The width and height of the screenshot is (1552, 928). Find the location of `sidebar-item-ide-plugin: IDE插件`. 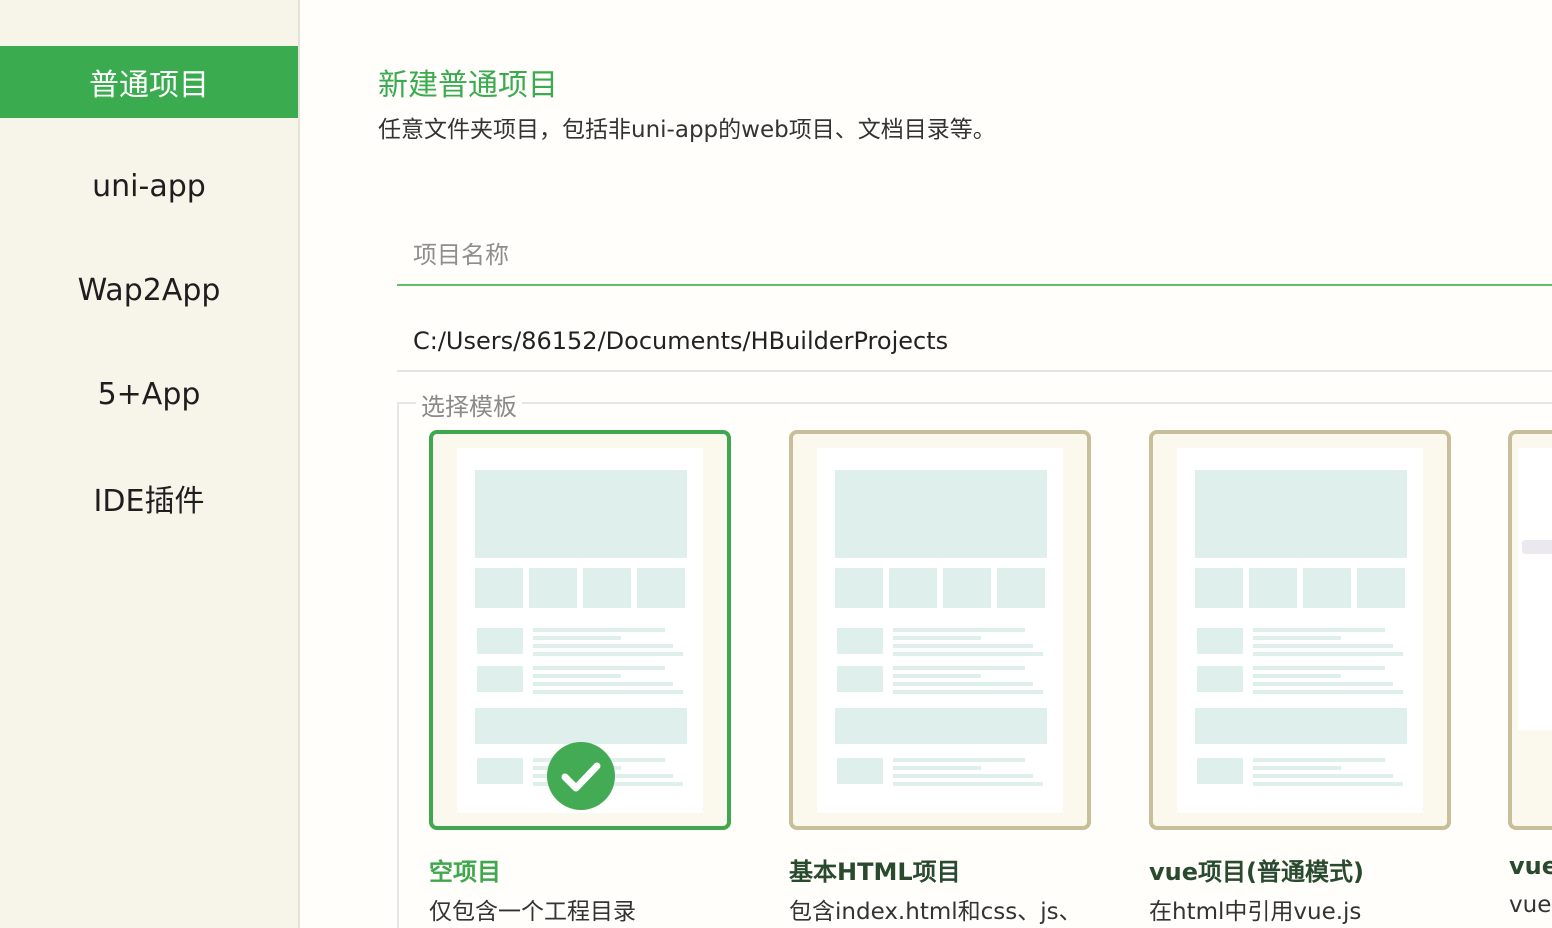

sidebar-item-ide-plugin: IDE插件 is located at coordinates (149, 498).